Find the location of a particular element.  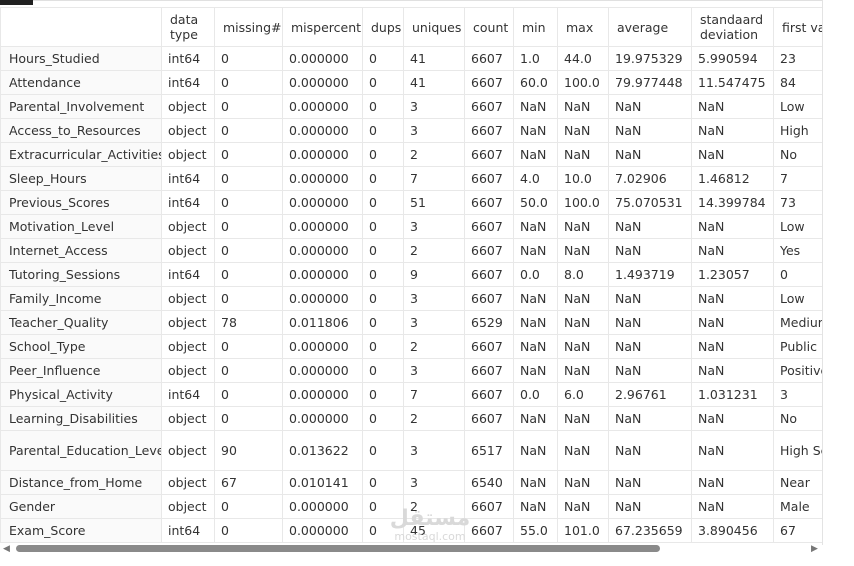

column-header: uniques is located at coordinates (434, 27).